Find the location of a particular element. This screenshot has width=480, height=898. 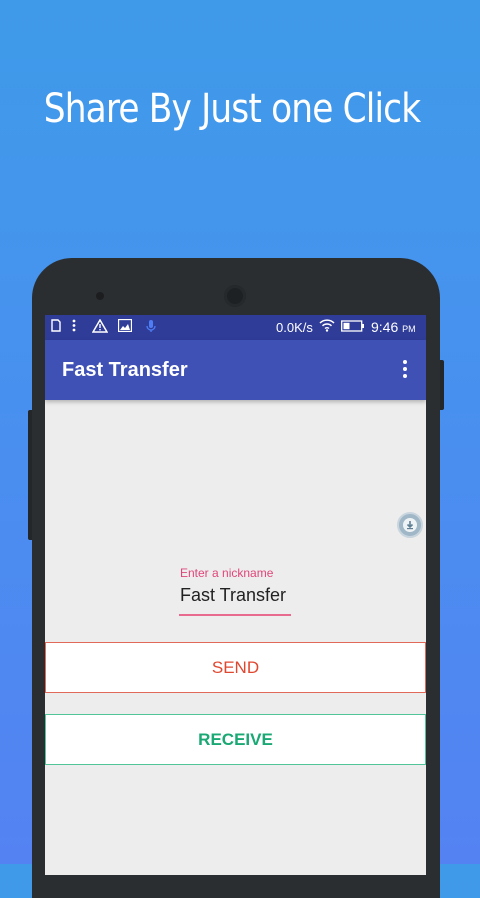

app-bar: Fast Transfer is located at coordinates (235, 370).